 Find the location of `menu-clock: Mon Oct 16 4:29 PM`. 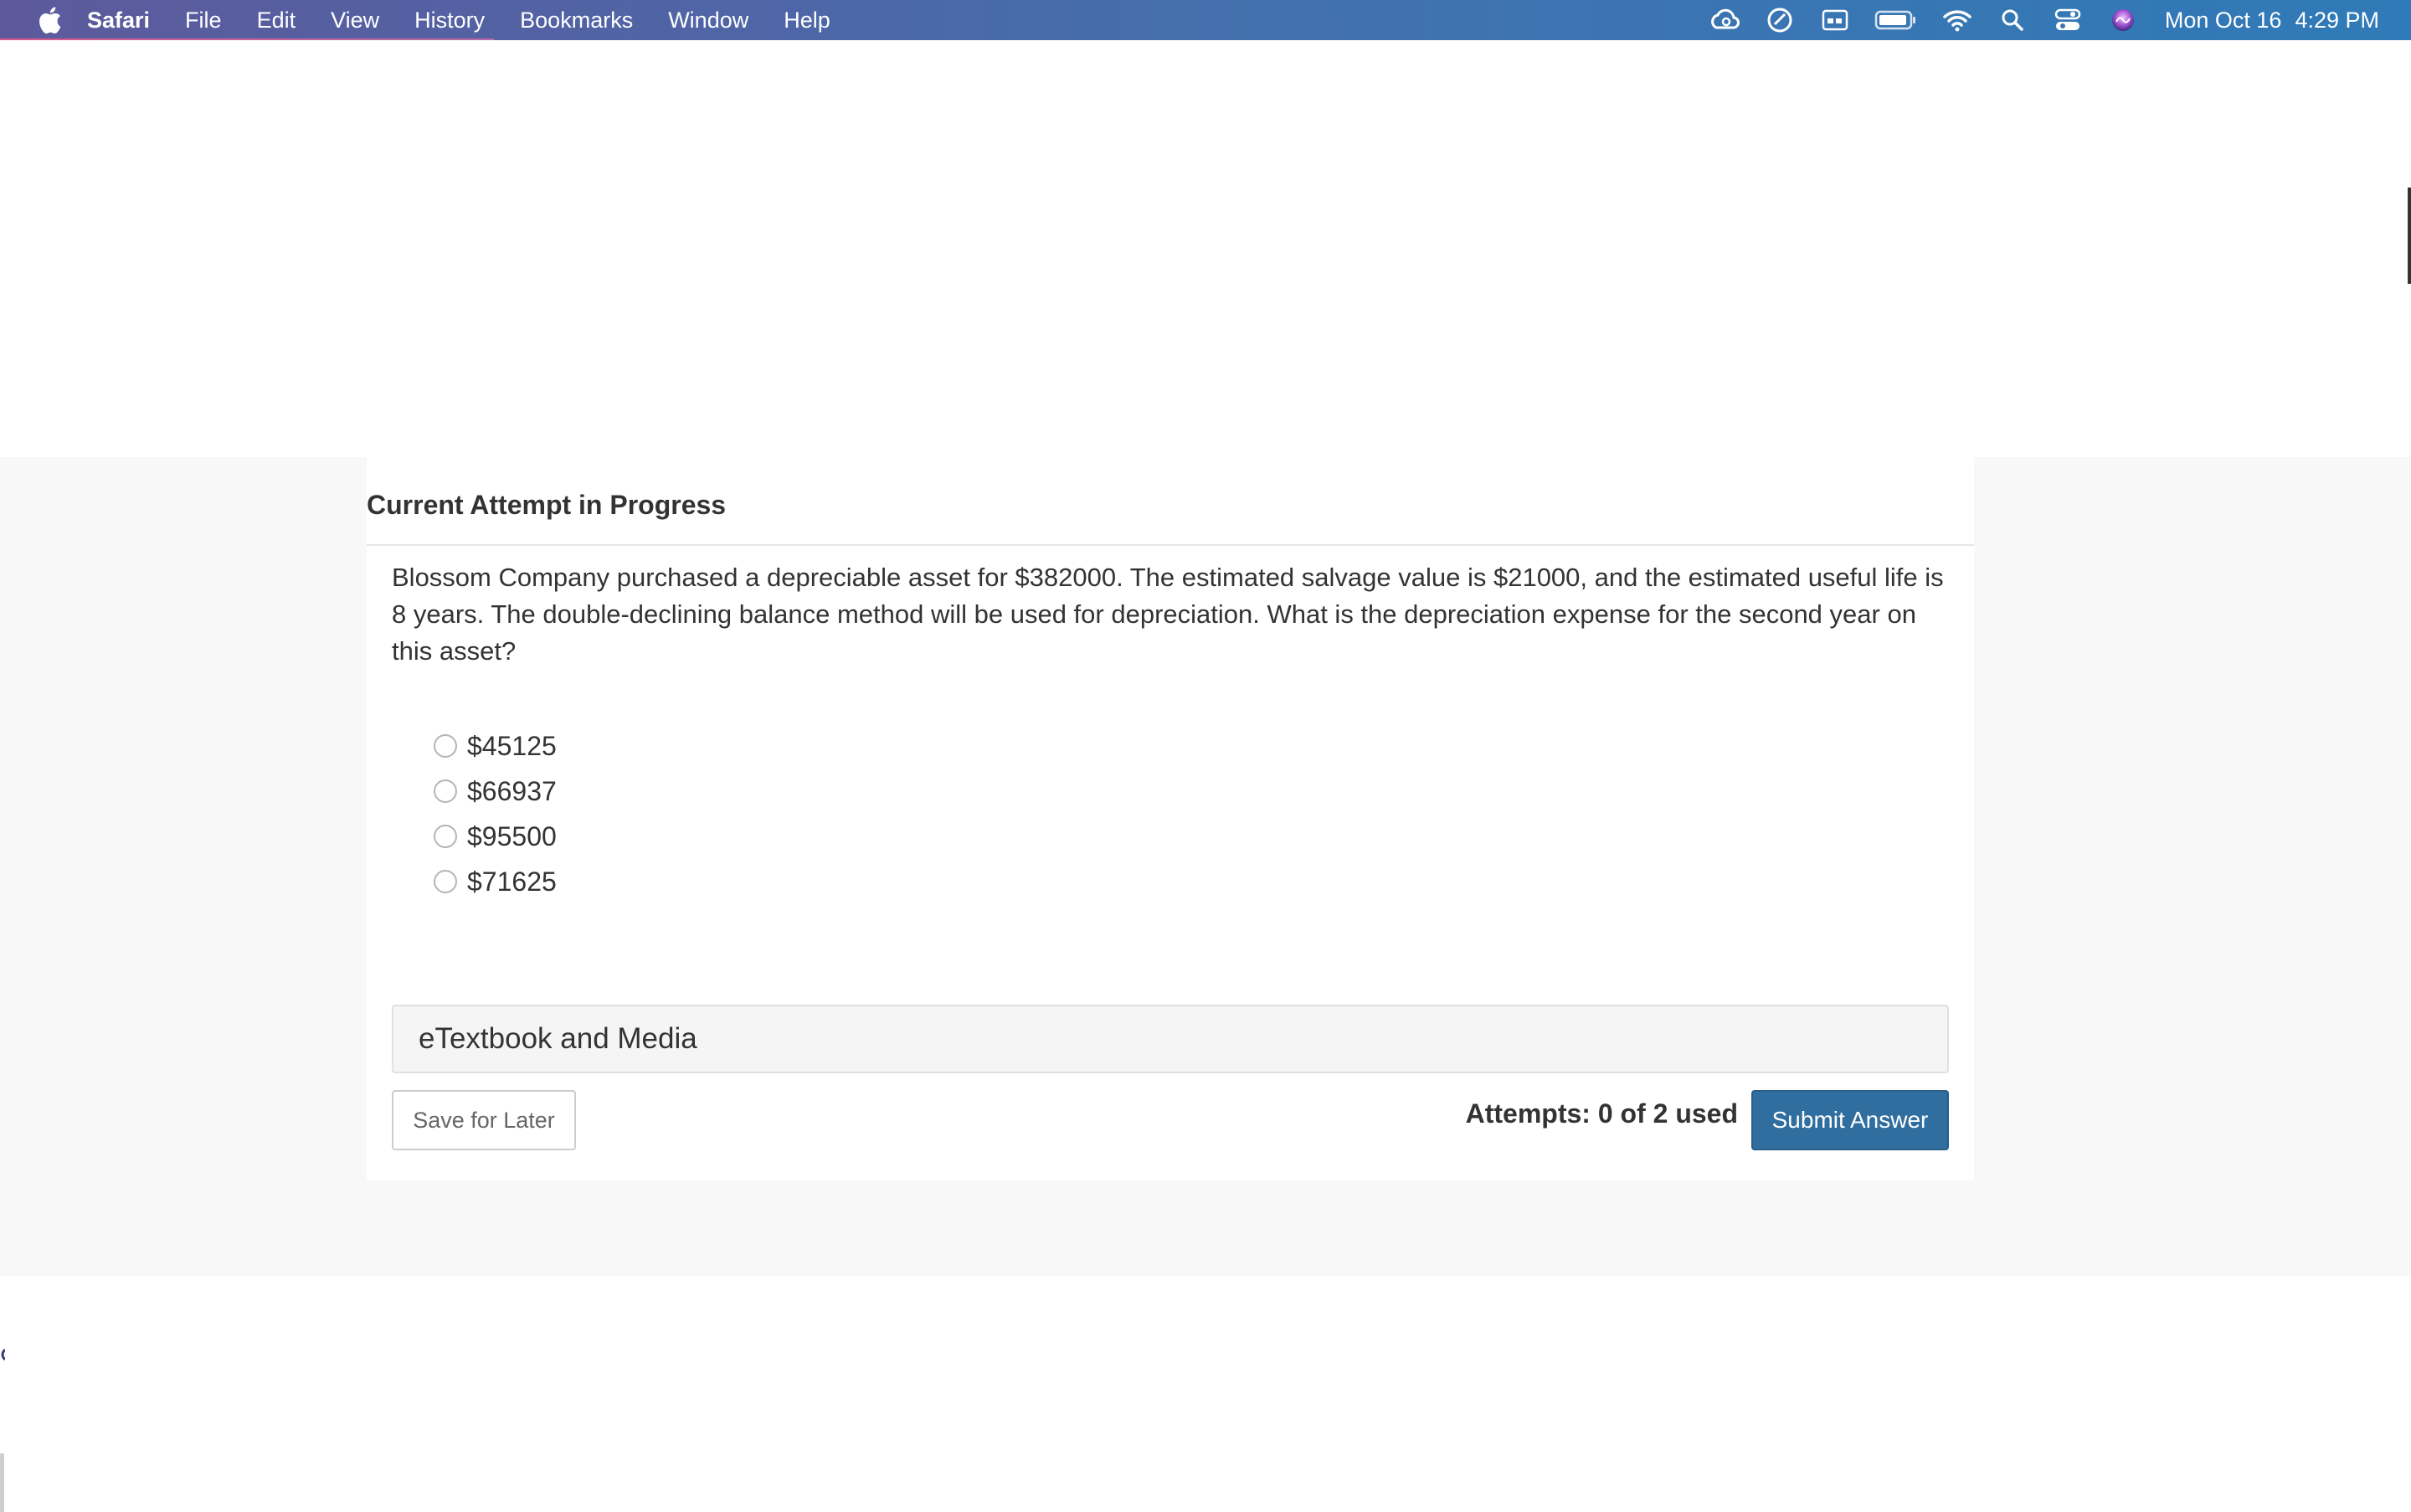

menu-clock: Mon Oct 16 4:29 PM is located at coordinates (2272, 20).